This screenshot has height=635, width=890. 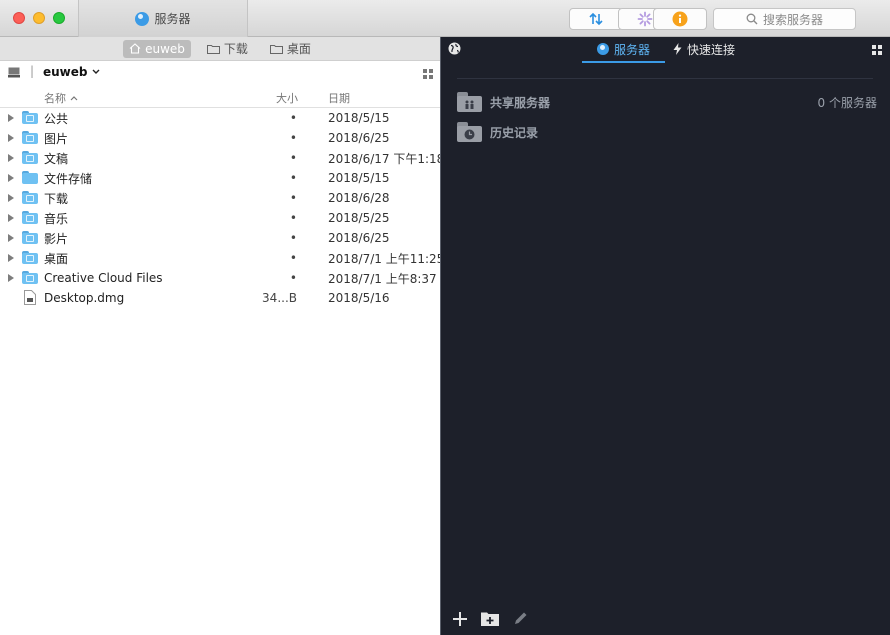 I want to click on music-folder-icon, so click(x=30, y=217).